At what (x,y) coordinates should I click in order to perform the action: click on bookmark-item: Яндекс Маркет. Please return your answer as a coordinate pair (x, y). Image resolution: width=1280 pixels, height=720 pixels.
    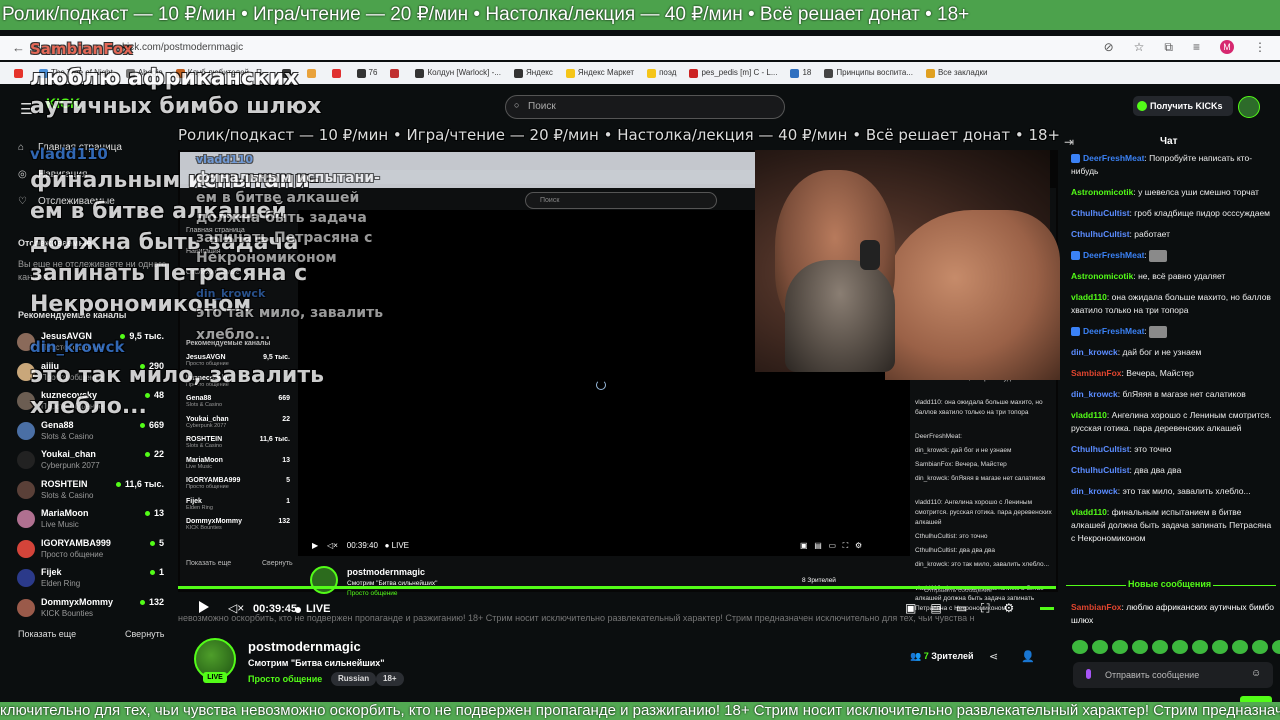
    Looking at the image, I should click on (599, 73).